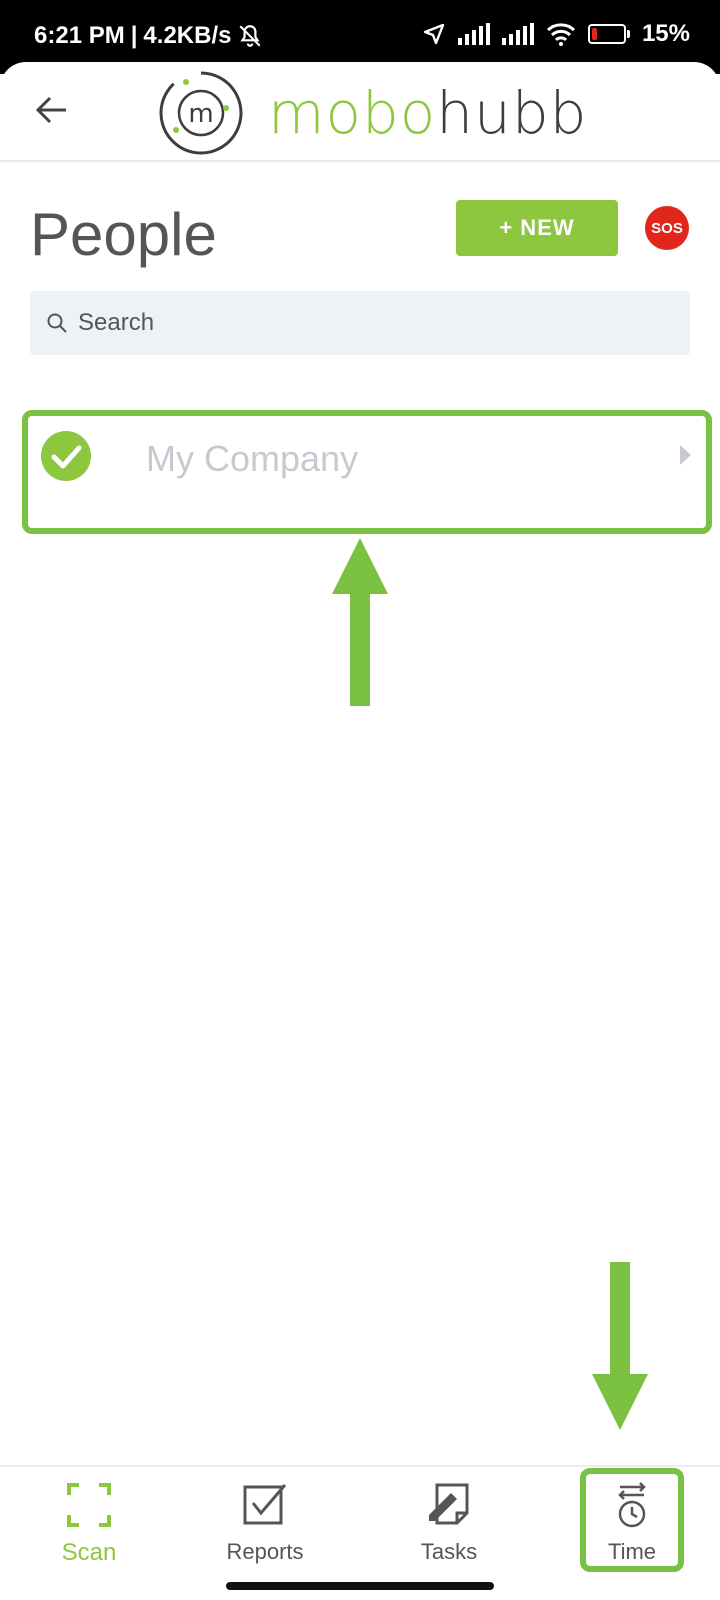  Describe the element at coordinates (360, 1586) in the screenshot. I see `home-indicator` at that location.